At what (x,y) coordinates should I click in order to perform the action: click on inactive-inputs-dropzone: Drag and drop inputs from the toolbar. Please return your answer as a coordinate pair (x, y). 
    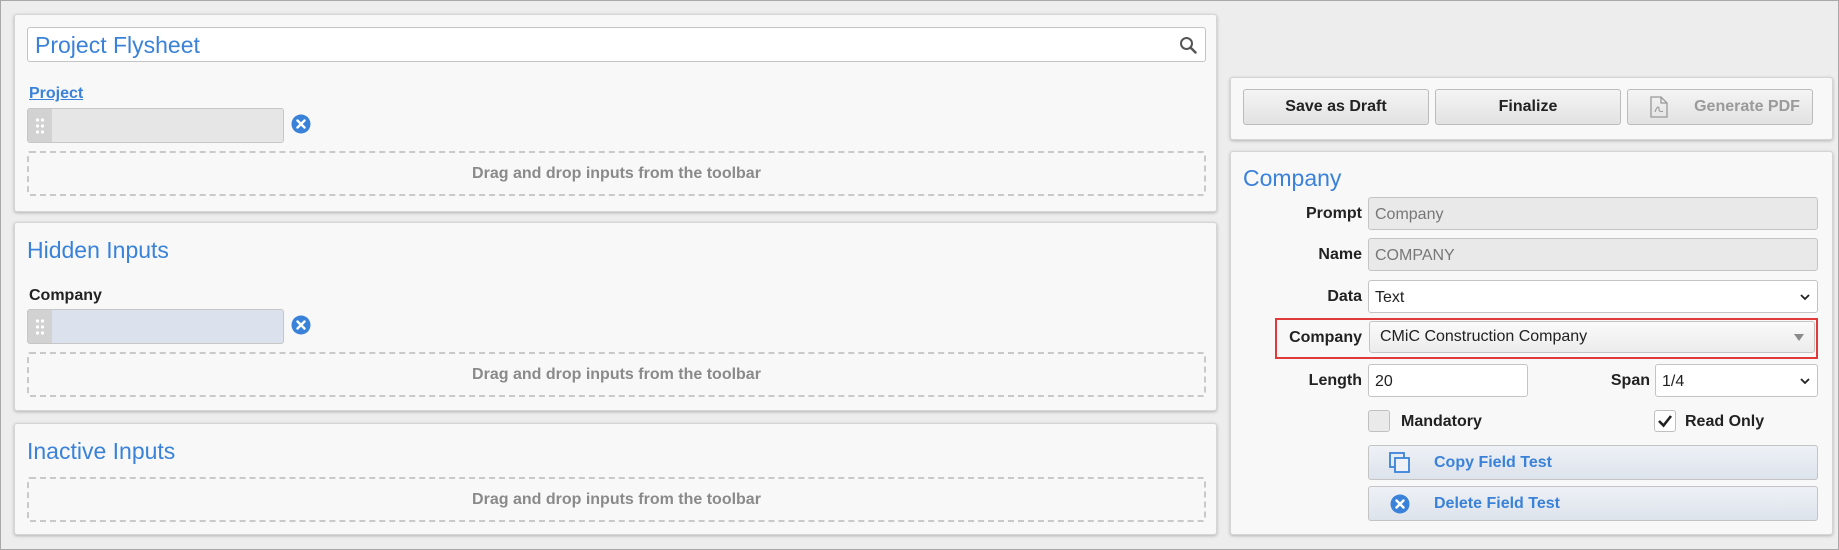
    Looking at the image, I should click on (616, 499).